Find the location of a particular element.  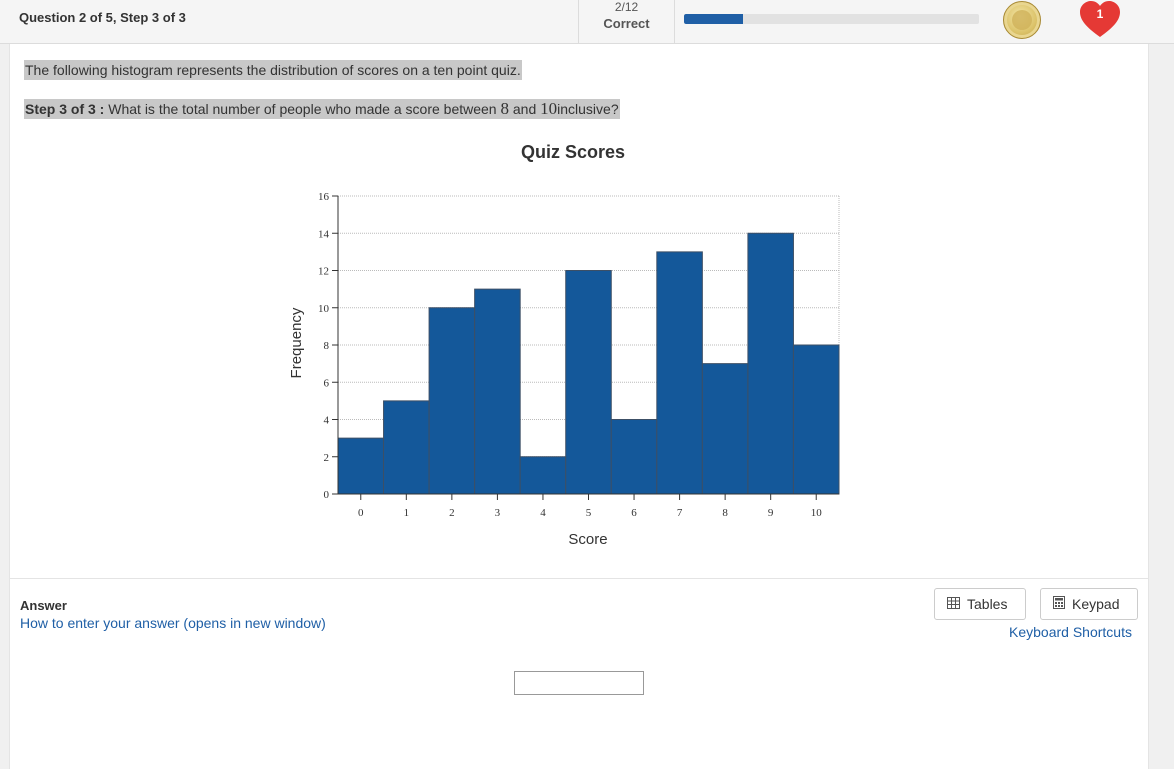

y-tick-label: 2 is located at coordinates (327, 458).